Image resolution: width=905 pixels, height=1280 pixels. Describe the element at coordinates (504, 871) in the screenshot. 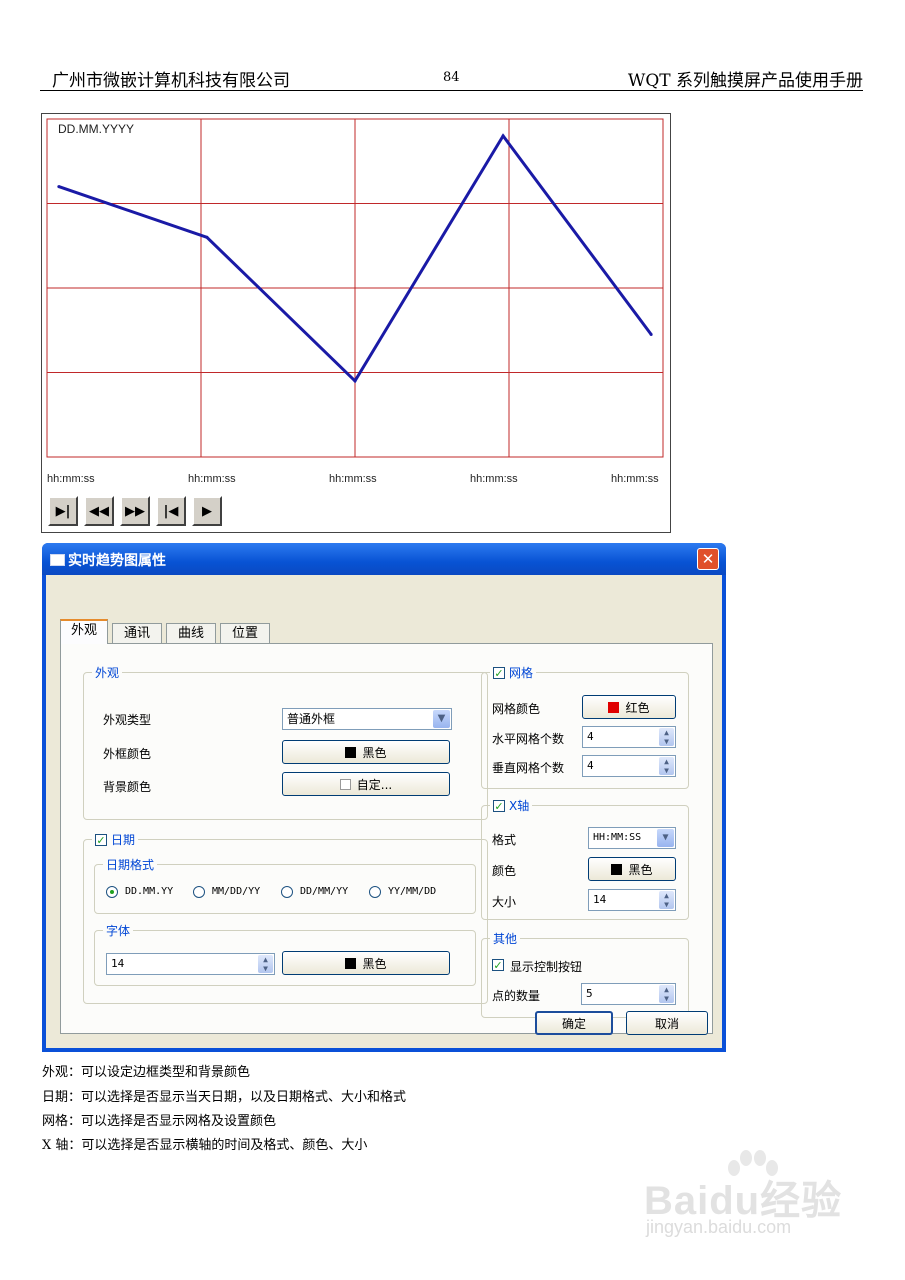

I see `x-axis-color-label: 颜色` at that location.